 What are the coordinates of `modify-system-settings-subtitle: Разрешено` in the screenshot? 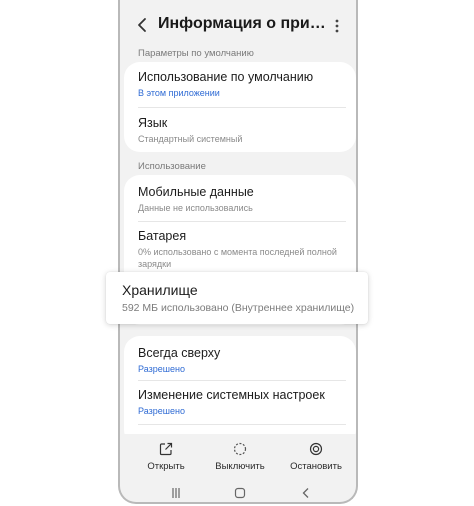 It's located at (161, 411).